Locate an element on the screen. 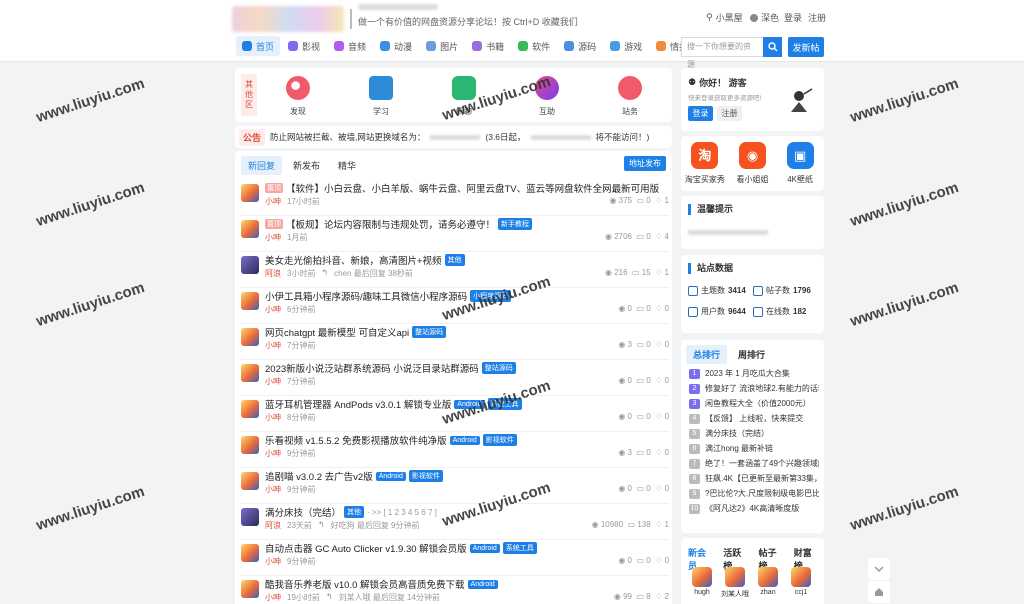 The width and height of the screenshot is (1024, 604). address-publish-button: 地址发布 is located at coordinates (645, 163).